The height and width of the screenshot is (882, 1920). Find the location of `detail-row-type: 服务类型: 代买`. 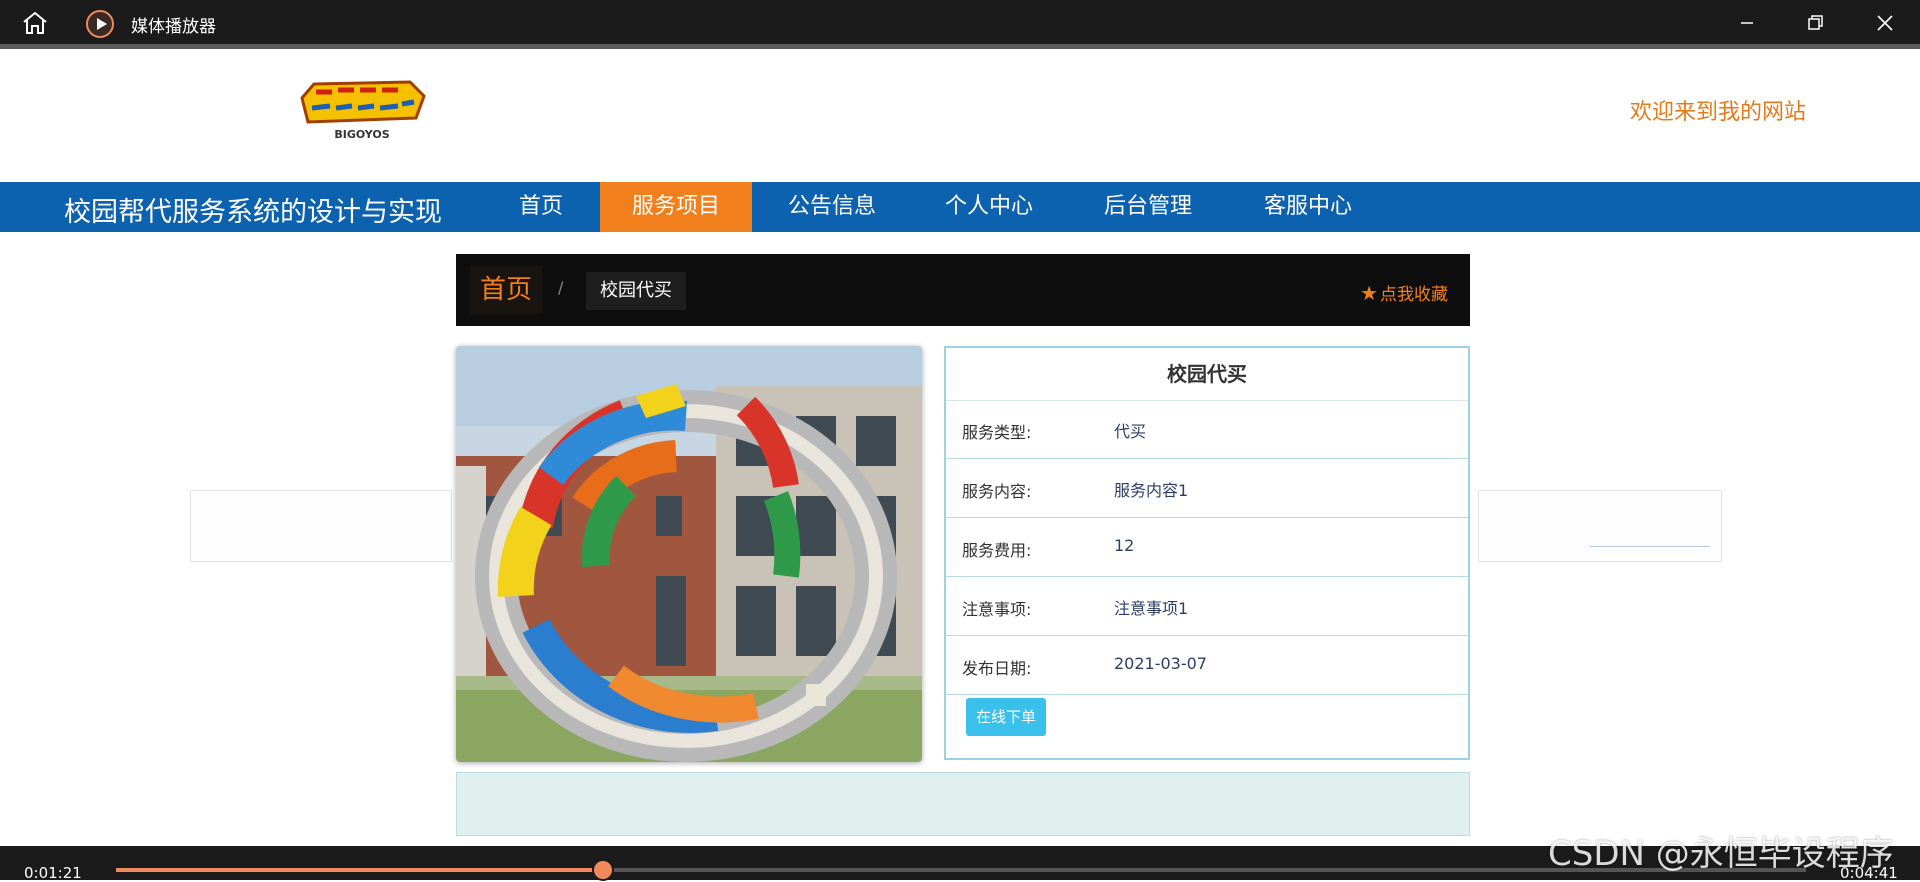

detail-row-type: 服务类型: 代买 is located at coordinates (1207, 429).